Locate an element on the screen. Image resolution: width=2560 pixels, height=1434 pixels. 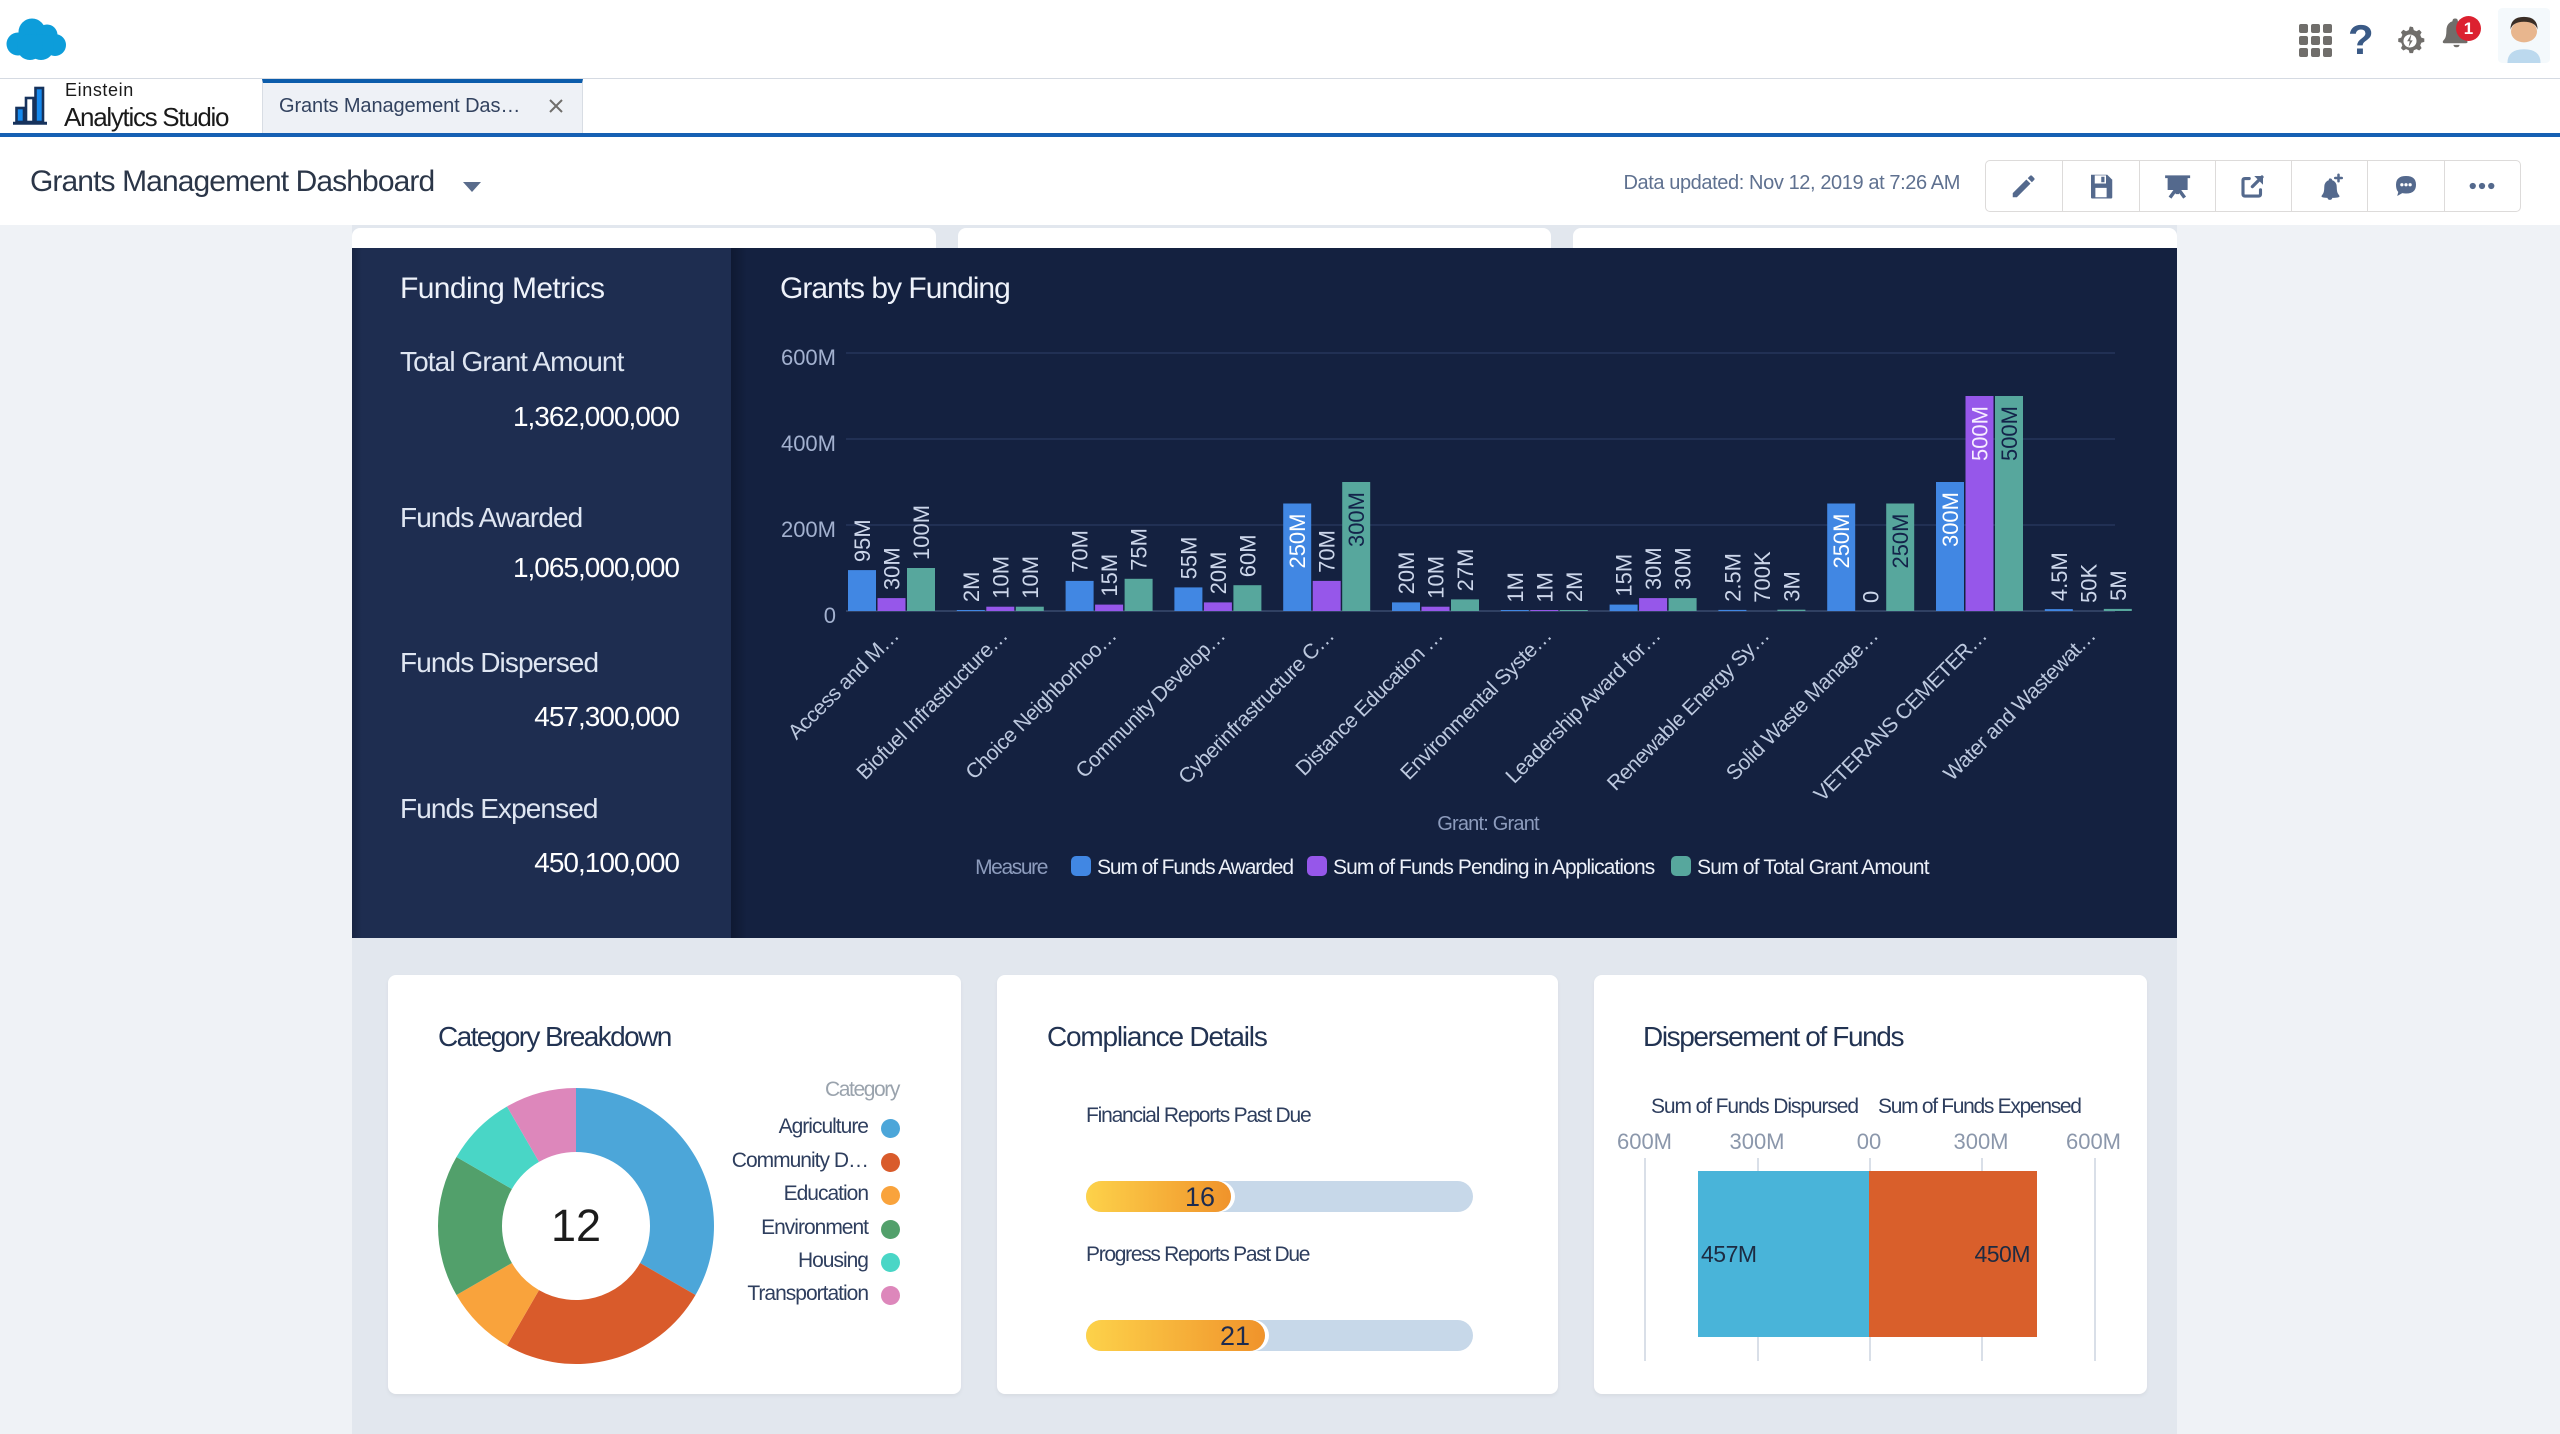
svg-text: 60M is located at coordinates (1247, 555).